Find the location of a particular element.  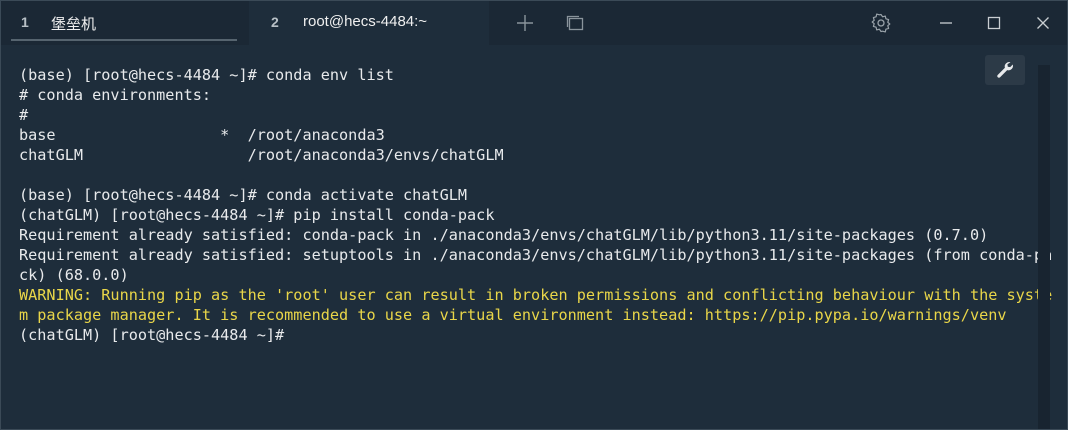

maximize-icon is located at coordinates (994, 23).